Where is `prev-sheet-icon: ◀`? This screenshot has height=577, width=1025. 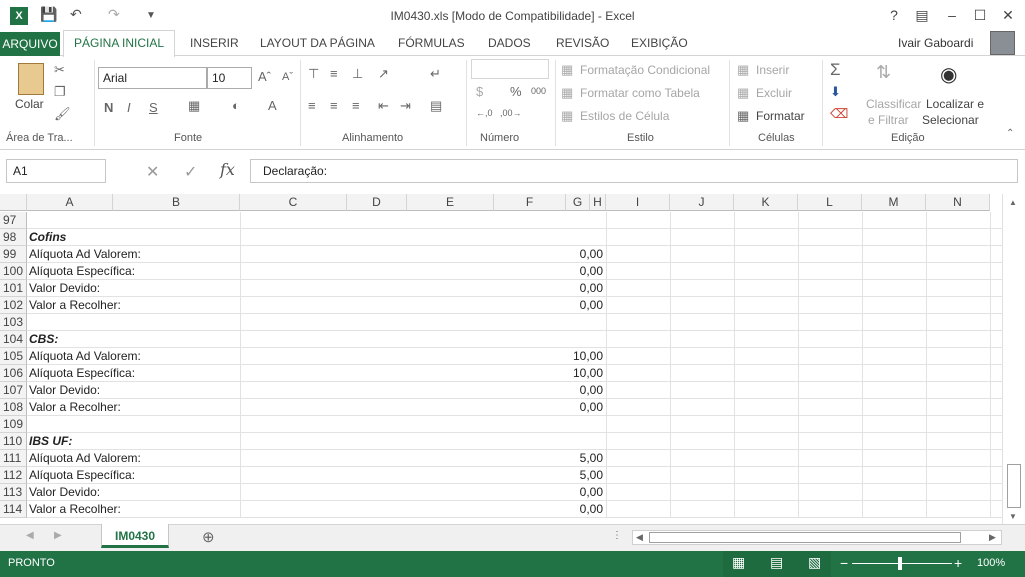
prev-sheet-icon: ◀ is located at coordinates (30, 535).